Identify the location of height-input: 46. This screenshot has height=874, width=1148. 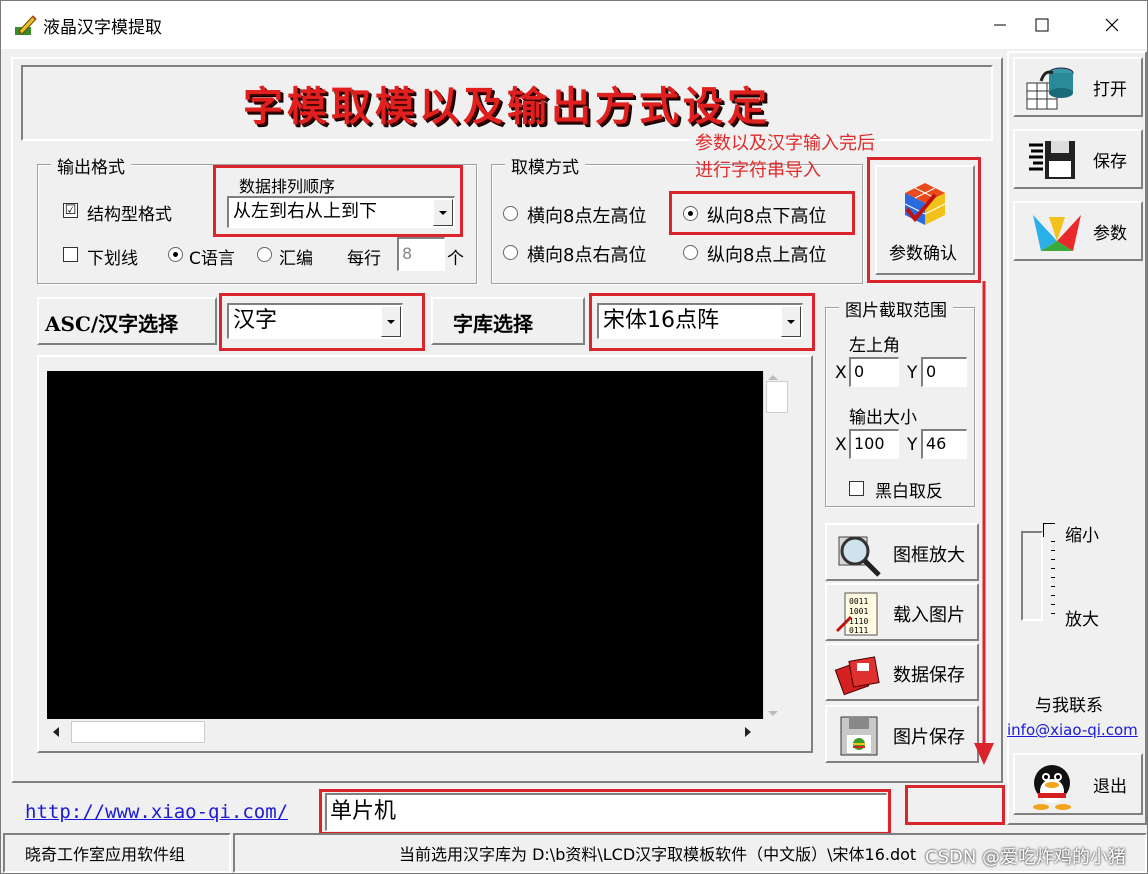
(944, 444).